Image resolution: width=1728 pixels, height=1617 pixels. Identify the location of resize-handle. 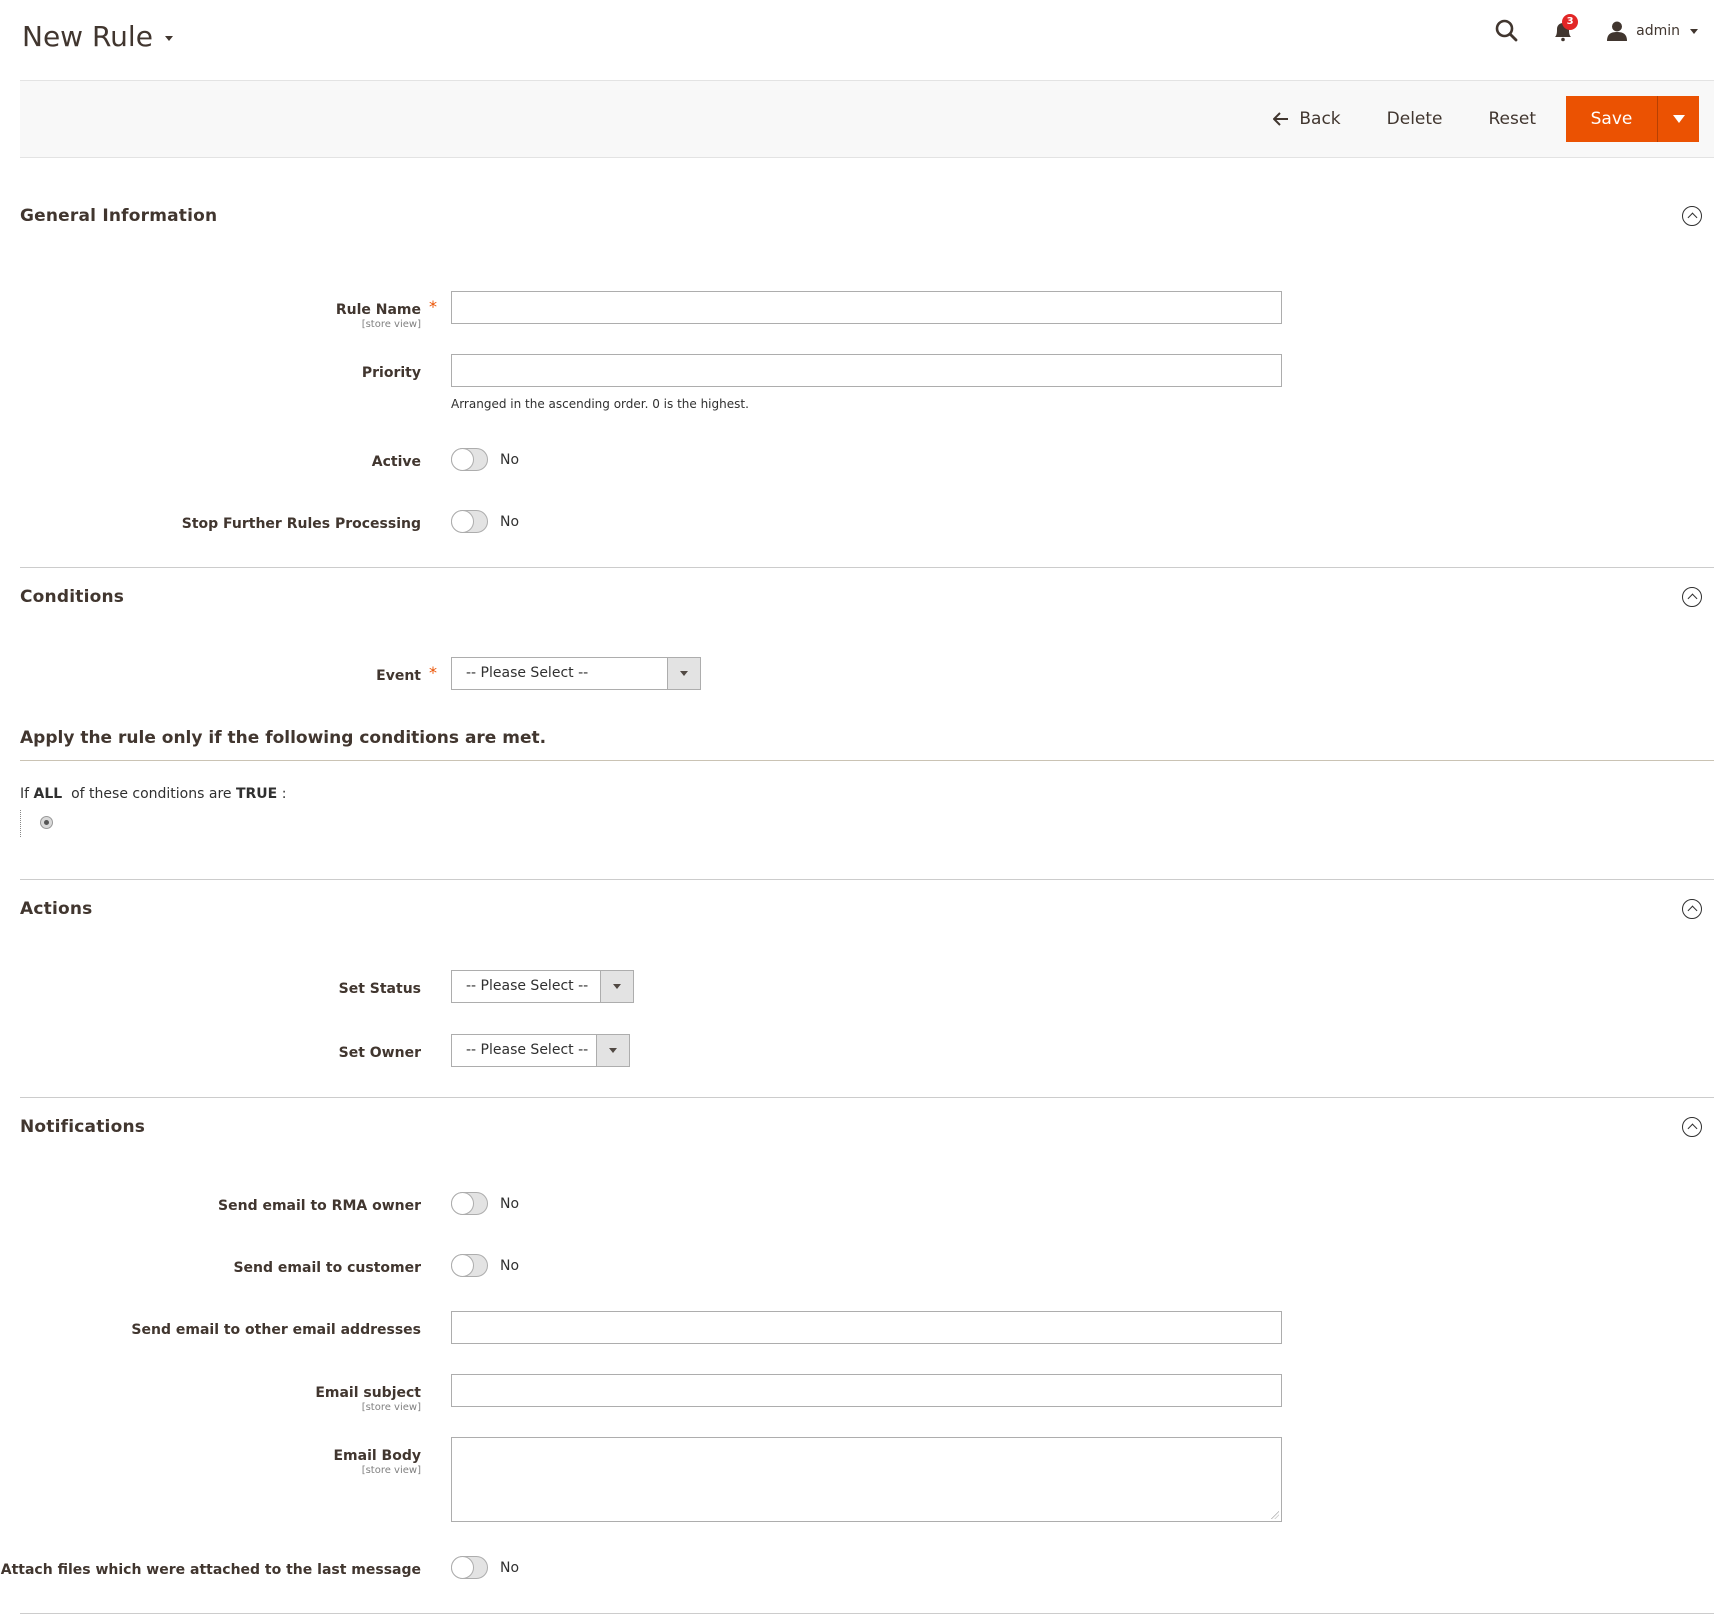
(1275, 1515).